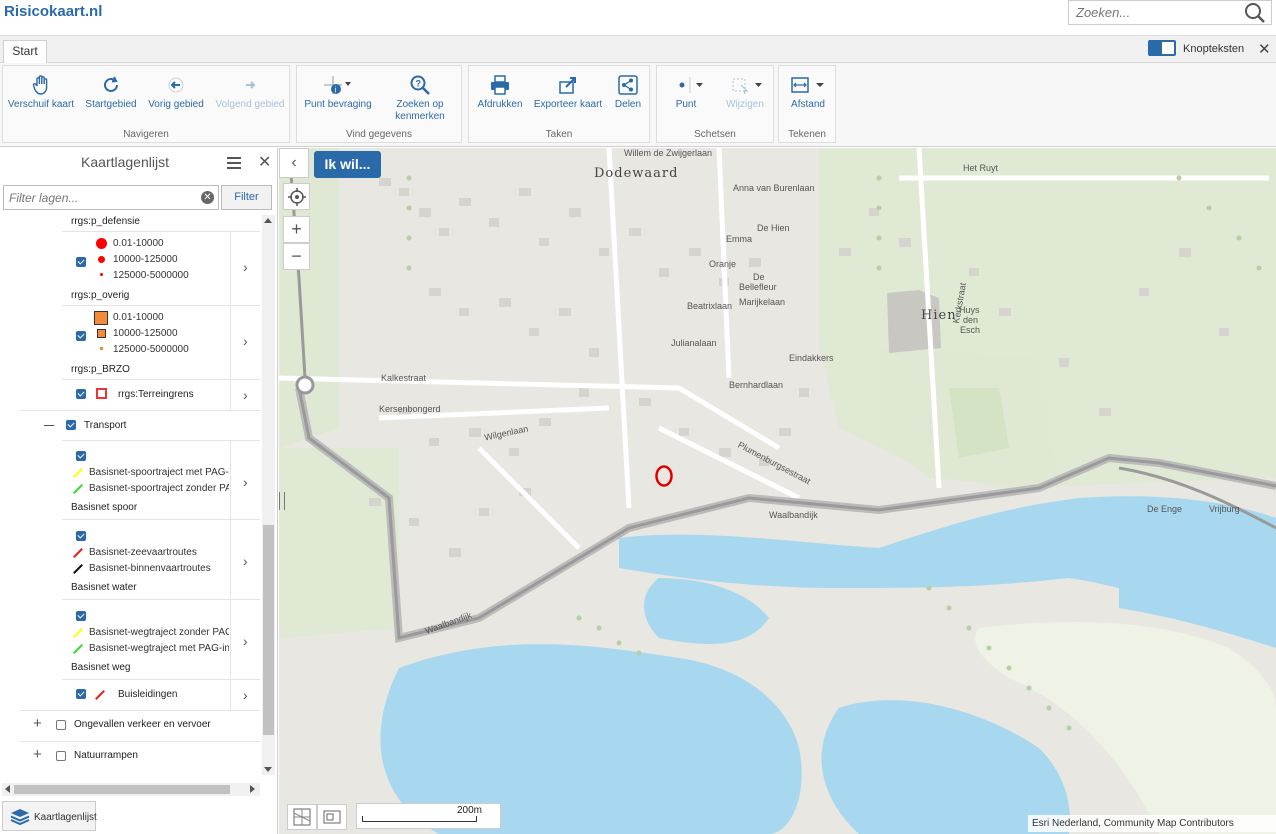 This screenshot has height=834, width=1276. Describe the element at coordinates (807, 134) in the screenshot. I see `tekenen-label: Tekenen` at that location.